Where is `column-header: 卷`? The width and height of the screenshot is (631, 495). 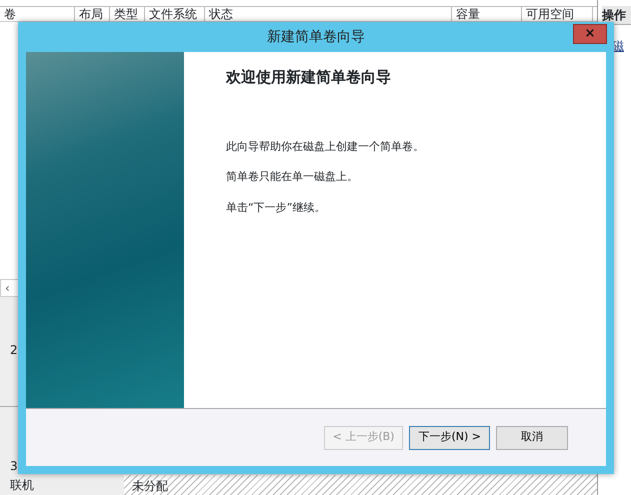 column-header: 卷 is located at coordinates (37, 14).